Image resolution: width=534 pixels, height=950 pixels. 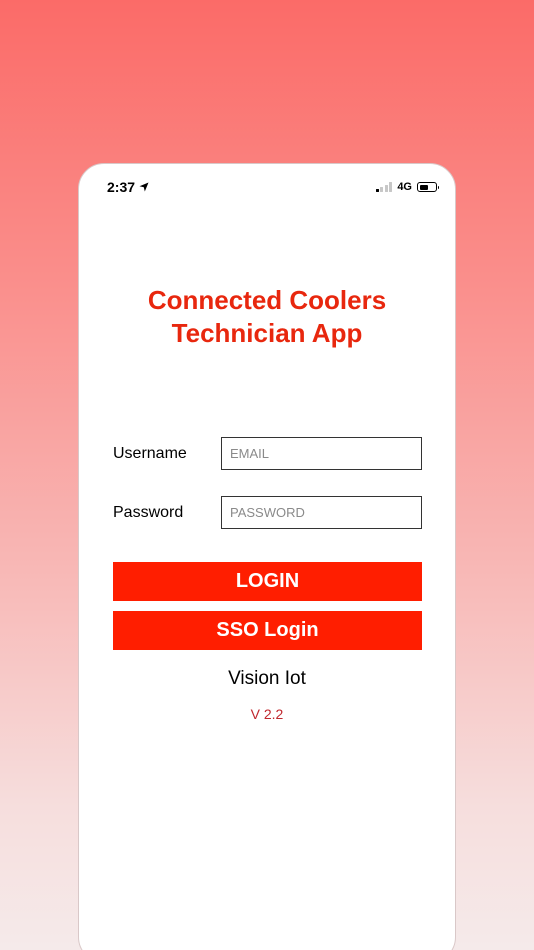 What do you see at coordinates (144, 187) in the screenshot?
I see `location-arrow-icon` at bounding box center [144, 187].